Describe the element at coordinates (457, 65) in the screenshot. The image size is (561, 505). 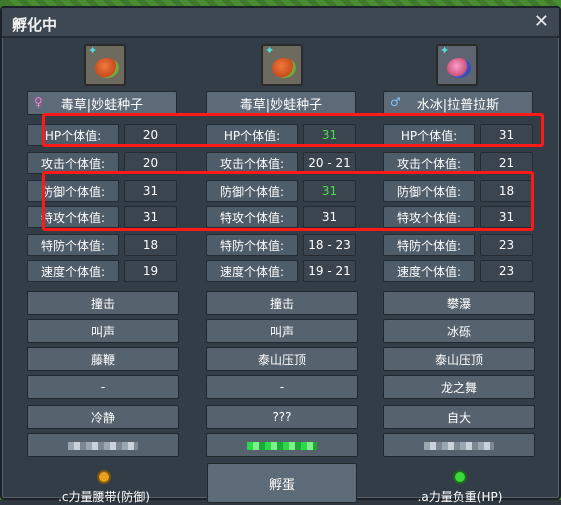
I see `lapras-icon: ✦` at that location.